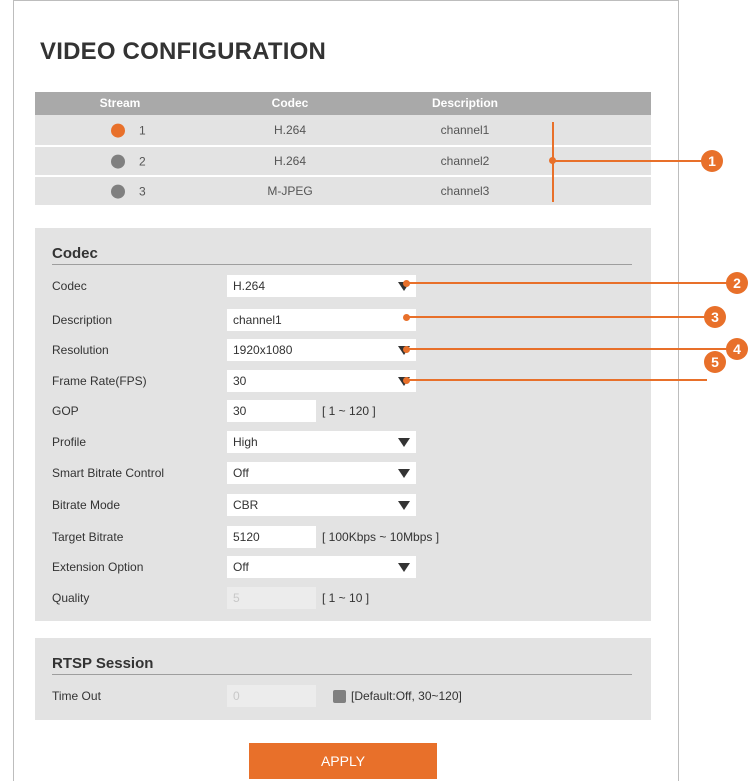 This screenshot has height=781, width=748. I want to click on frame-rate-row: Frame Rate(FPS) 30, so click(347, 381).